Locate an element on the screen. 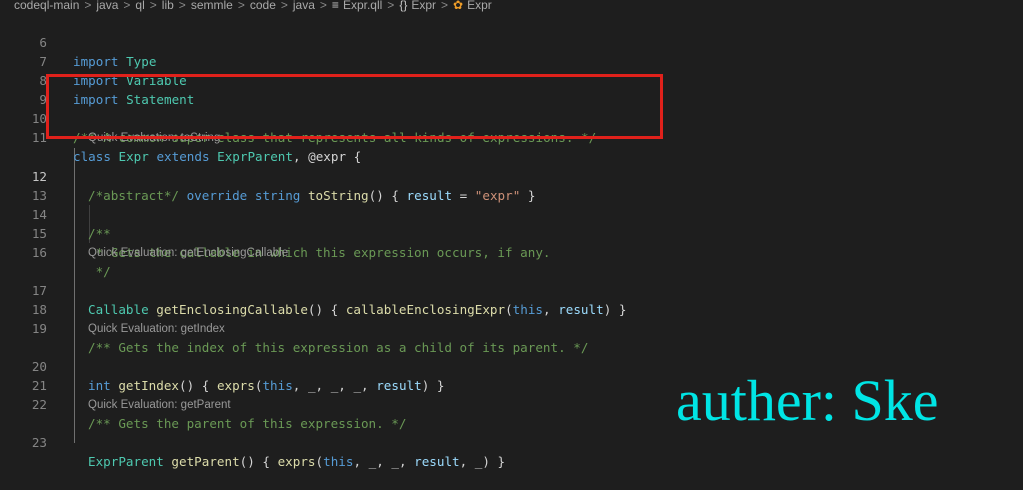  line-number: 16 is located at coordinates (39, 252).